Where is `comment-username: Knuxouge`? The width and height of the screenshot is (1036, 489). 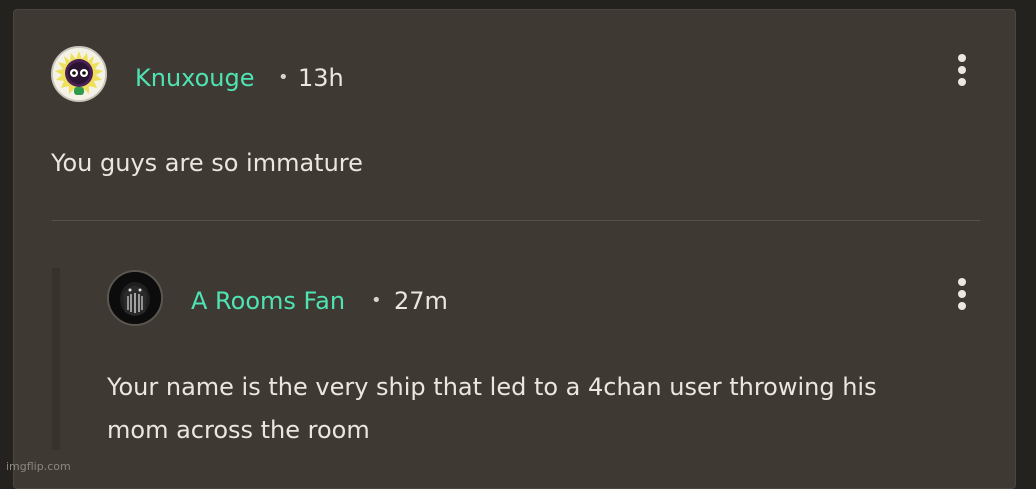 comment-username: Knuxouge is located at coordinates (195, 78).